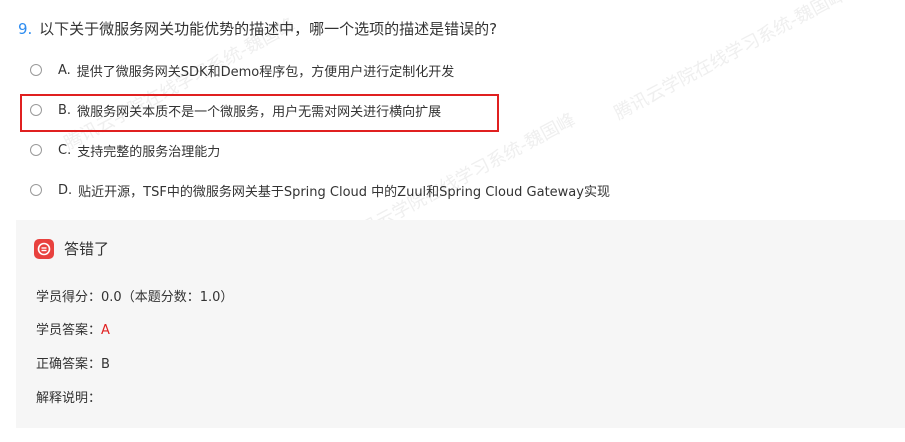 The image size is (905, 442). I want to click on explanation-label: 解释说明：, so click(69, 398).